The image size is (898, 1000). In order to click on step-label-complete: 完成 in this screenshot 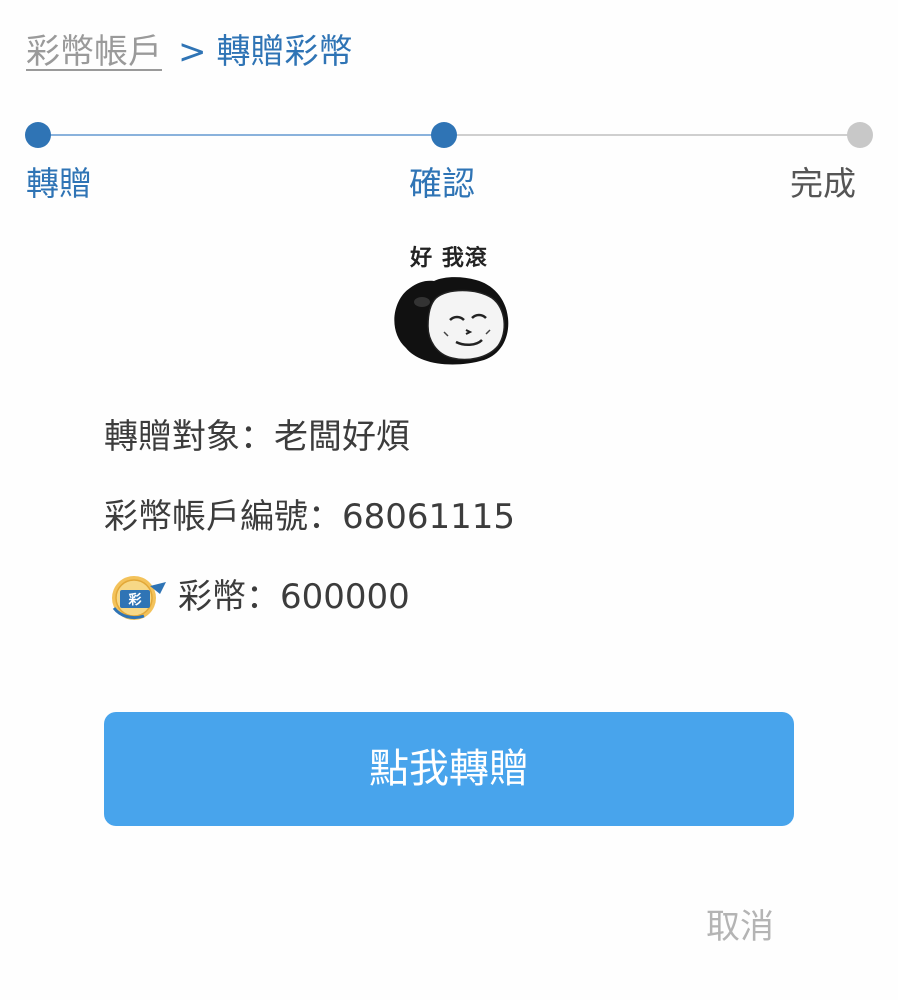, I will do `click(823, 183)`.